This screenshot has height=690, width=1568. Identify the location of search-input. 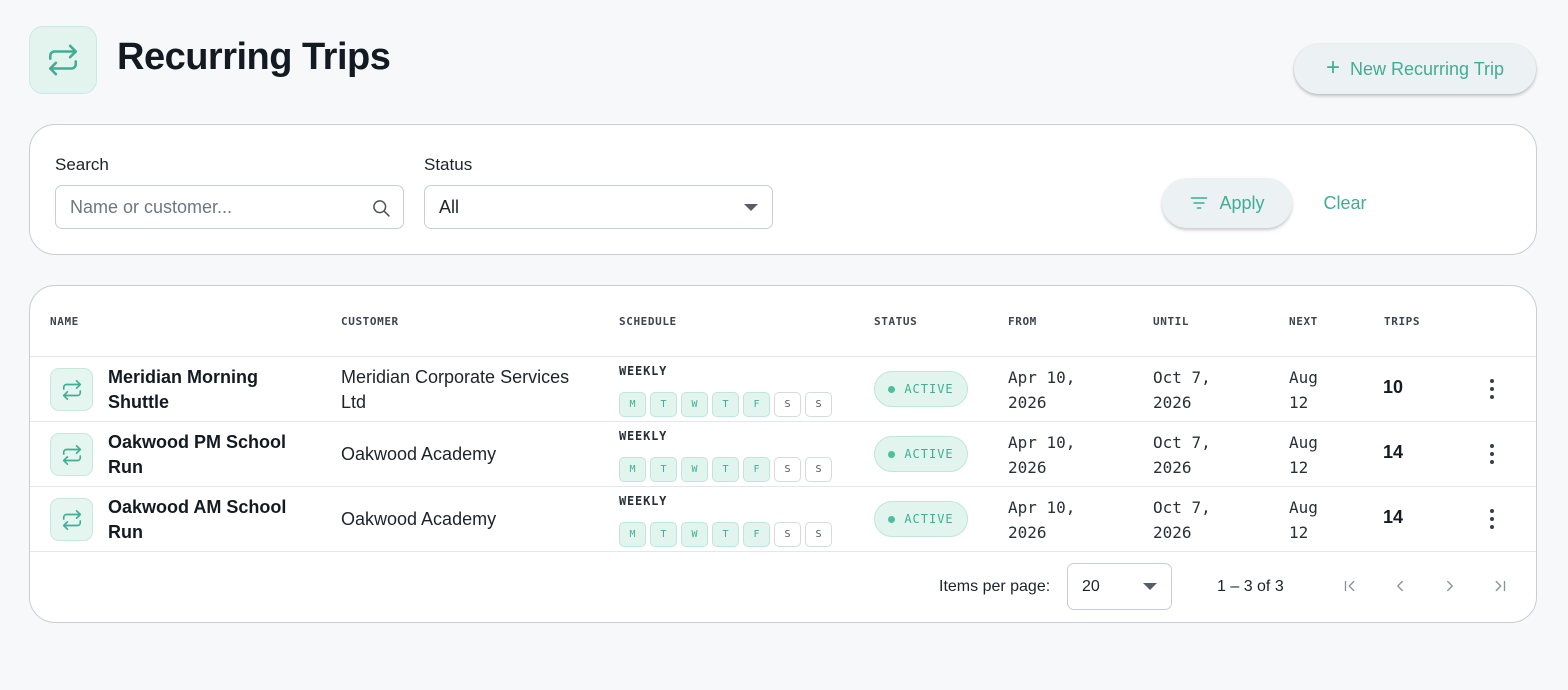
(206, 207).